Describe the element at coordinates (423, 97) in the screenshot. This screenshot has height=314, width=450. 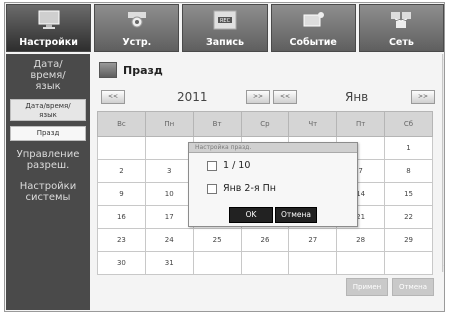
I see `next-month-button: >>` at that location.